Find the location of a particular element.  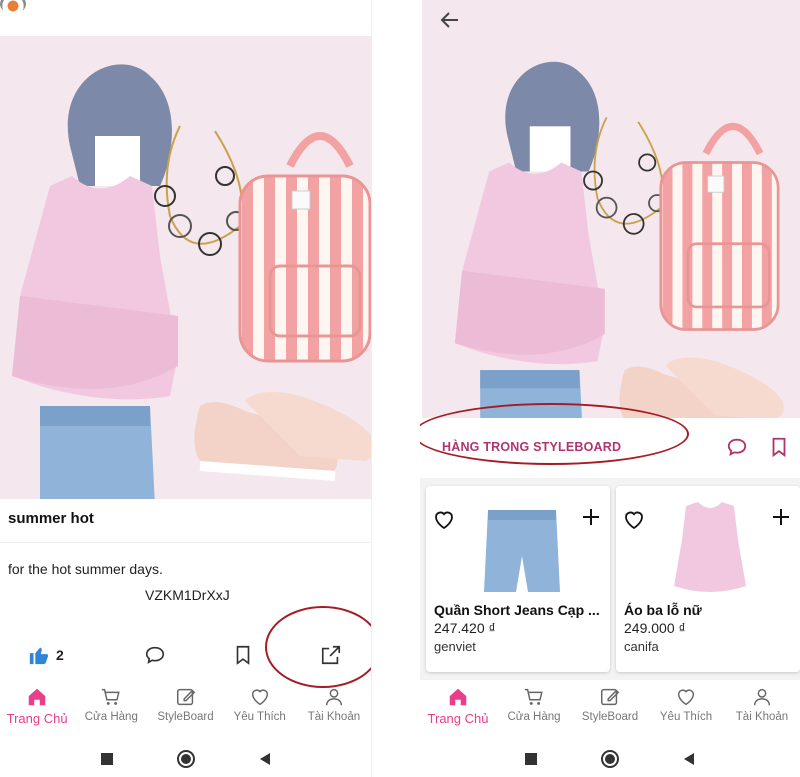

post-action-bar: 2 is located at coordinates (185, 655).